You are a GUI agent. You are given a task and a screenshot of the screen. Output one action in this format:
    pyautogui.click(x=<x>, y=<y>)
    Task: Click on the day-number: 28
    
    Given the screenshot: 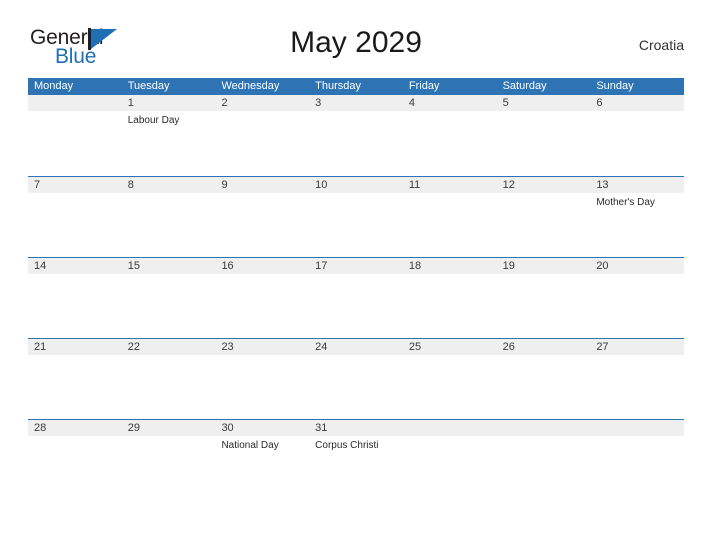 What is the action you would take?
    pyautogui.click(x=40, y=428)
    